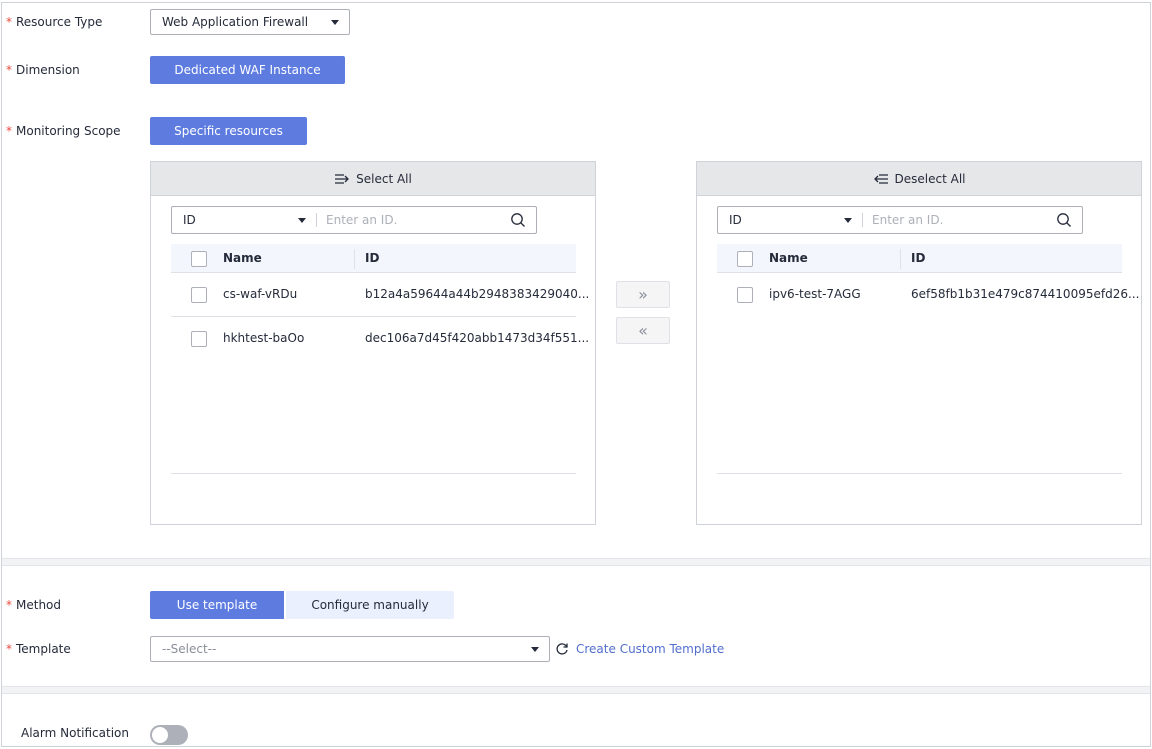 The height and width of the screenshot is (749, 1152). I want to click on template-placeholder: --Select--, so click(189, 649).